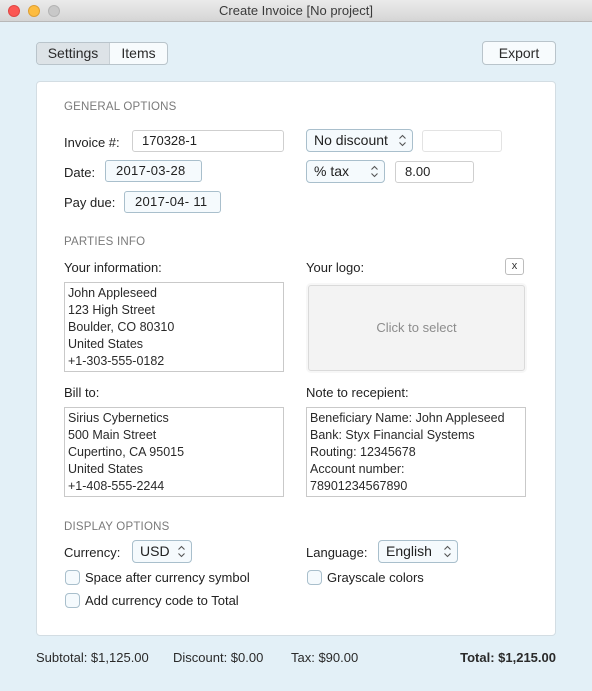  What do you see at coordinates (519, 53) in the screenshot?
I see `export-button: Export` at bounding box center [519, 53].